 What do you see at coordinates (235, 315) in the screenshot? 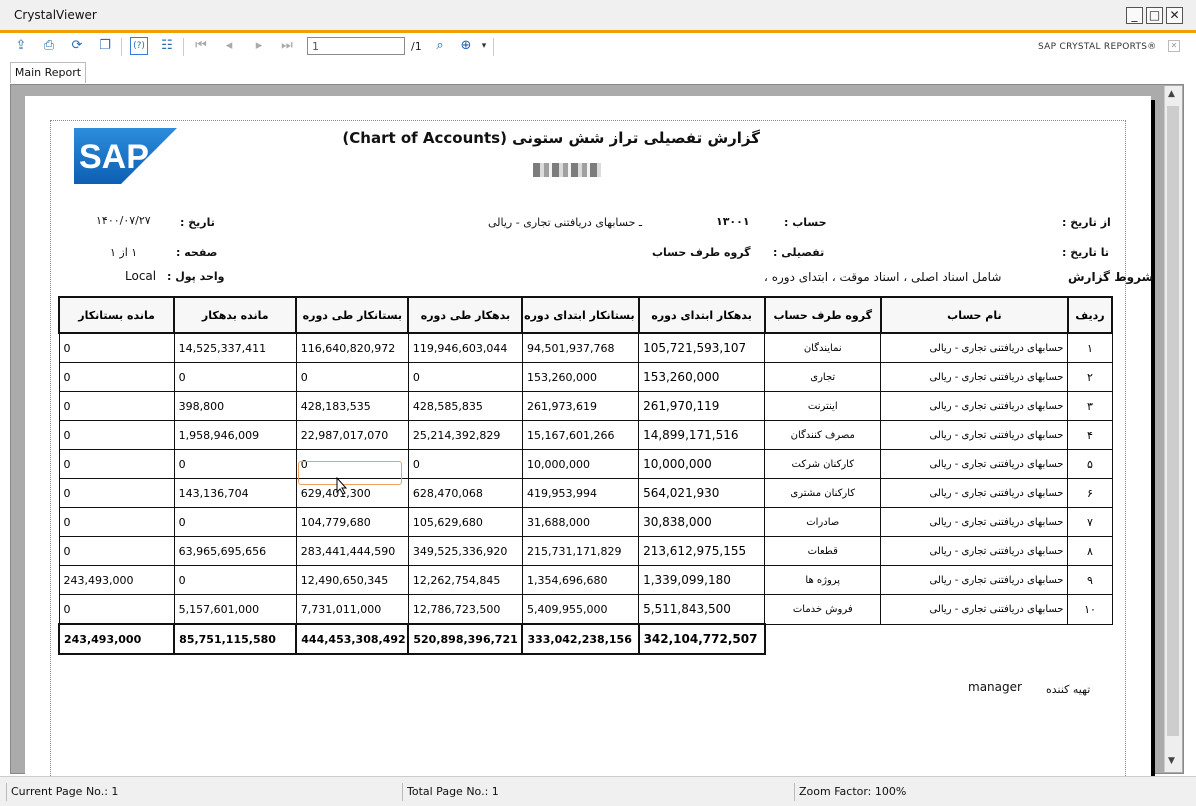
I see `column-header: مانده بدهکار` at bounding box center [235, 315].